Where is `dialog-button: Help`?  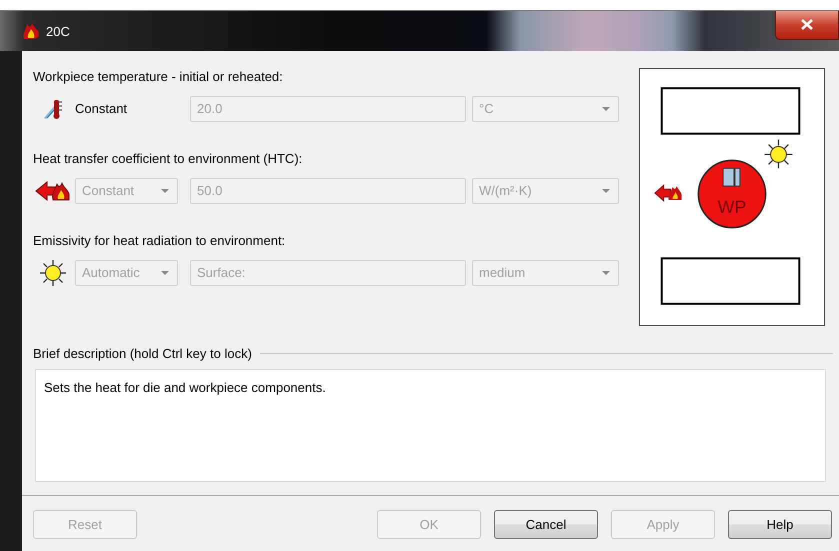 dialog-button: Help is located at coordinates (780, 524).